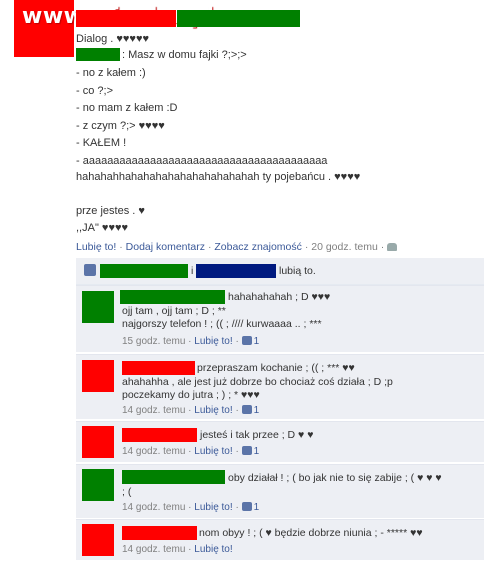  What do you see at coordinates (174, 311) in the screenshot?
I see `comment-text: ojj tam , ojj tam ; D ; **` at bounding box center [174, 311].